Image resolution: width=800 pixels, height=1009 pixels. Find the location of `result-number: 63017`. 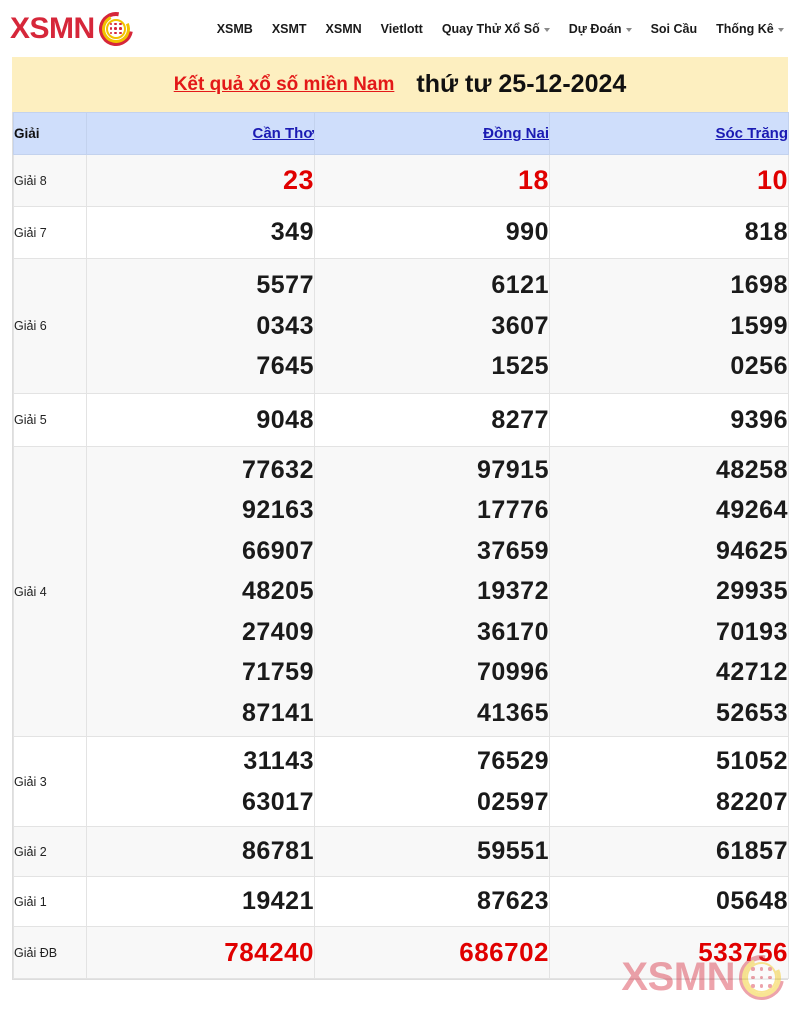

result-number: 63017 is located at coordinates (277, 801).